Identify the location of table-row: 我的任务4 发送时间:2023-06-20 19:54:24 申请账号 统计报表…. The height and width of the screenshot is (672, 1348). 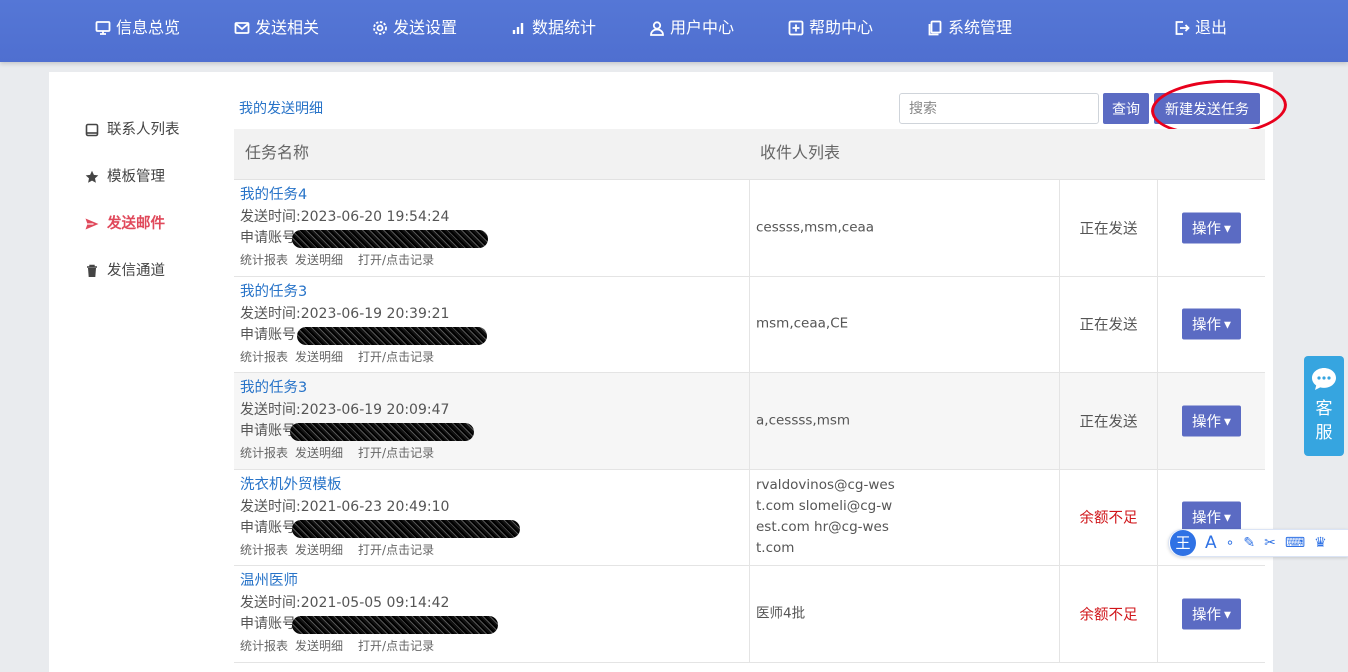
(749, 228).